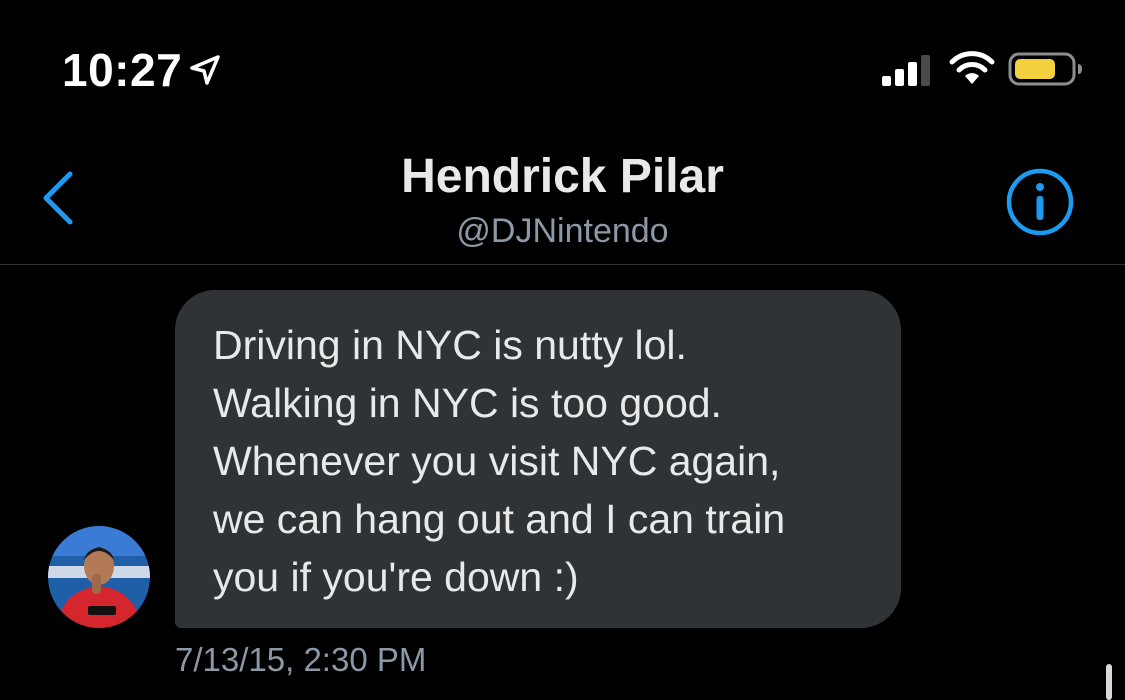 The width and height of the screenshot is (1125, 700). What do you see at coordinates (562, 264) in the screenshot?
I see `header-divider` at bounding box center [562, 264].